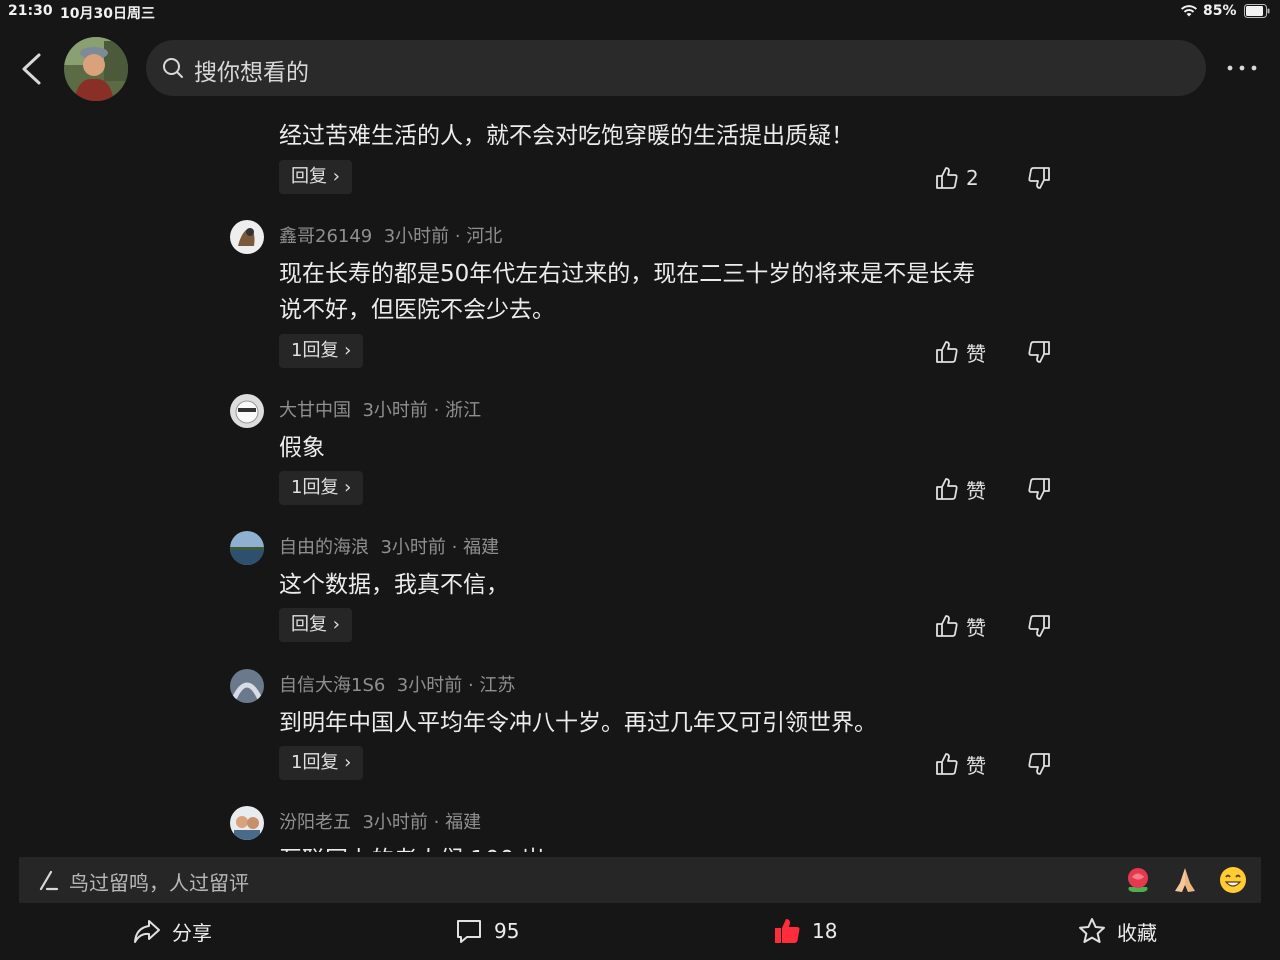 The image size is (1280, 960). What do you see at coordinates (107, 14) in the screenshot?
I see `status-date: 10月30日周三` at bounding box center [107, 14].